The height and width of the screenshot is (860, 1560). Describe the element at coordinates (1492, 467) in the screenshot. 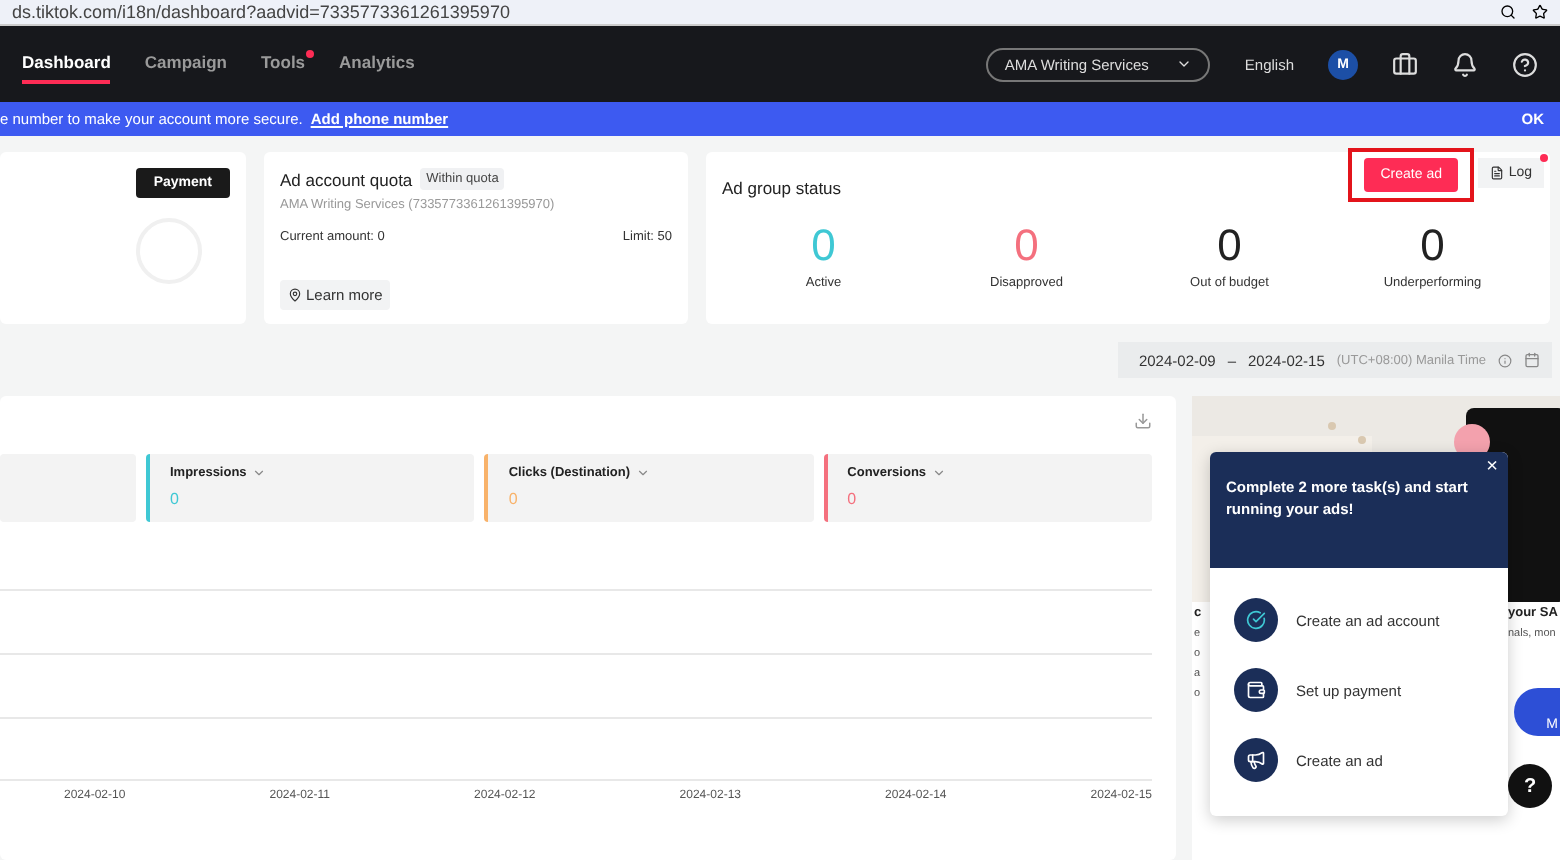

I see `close-button: ×` at that location.